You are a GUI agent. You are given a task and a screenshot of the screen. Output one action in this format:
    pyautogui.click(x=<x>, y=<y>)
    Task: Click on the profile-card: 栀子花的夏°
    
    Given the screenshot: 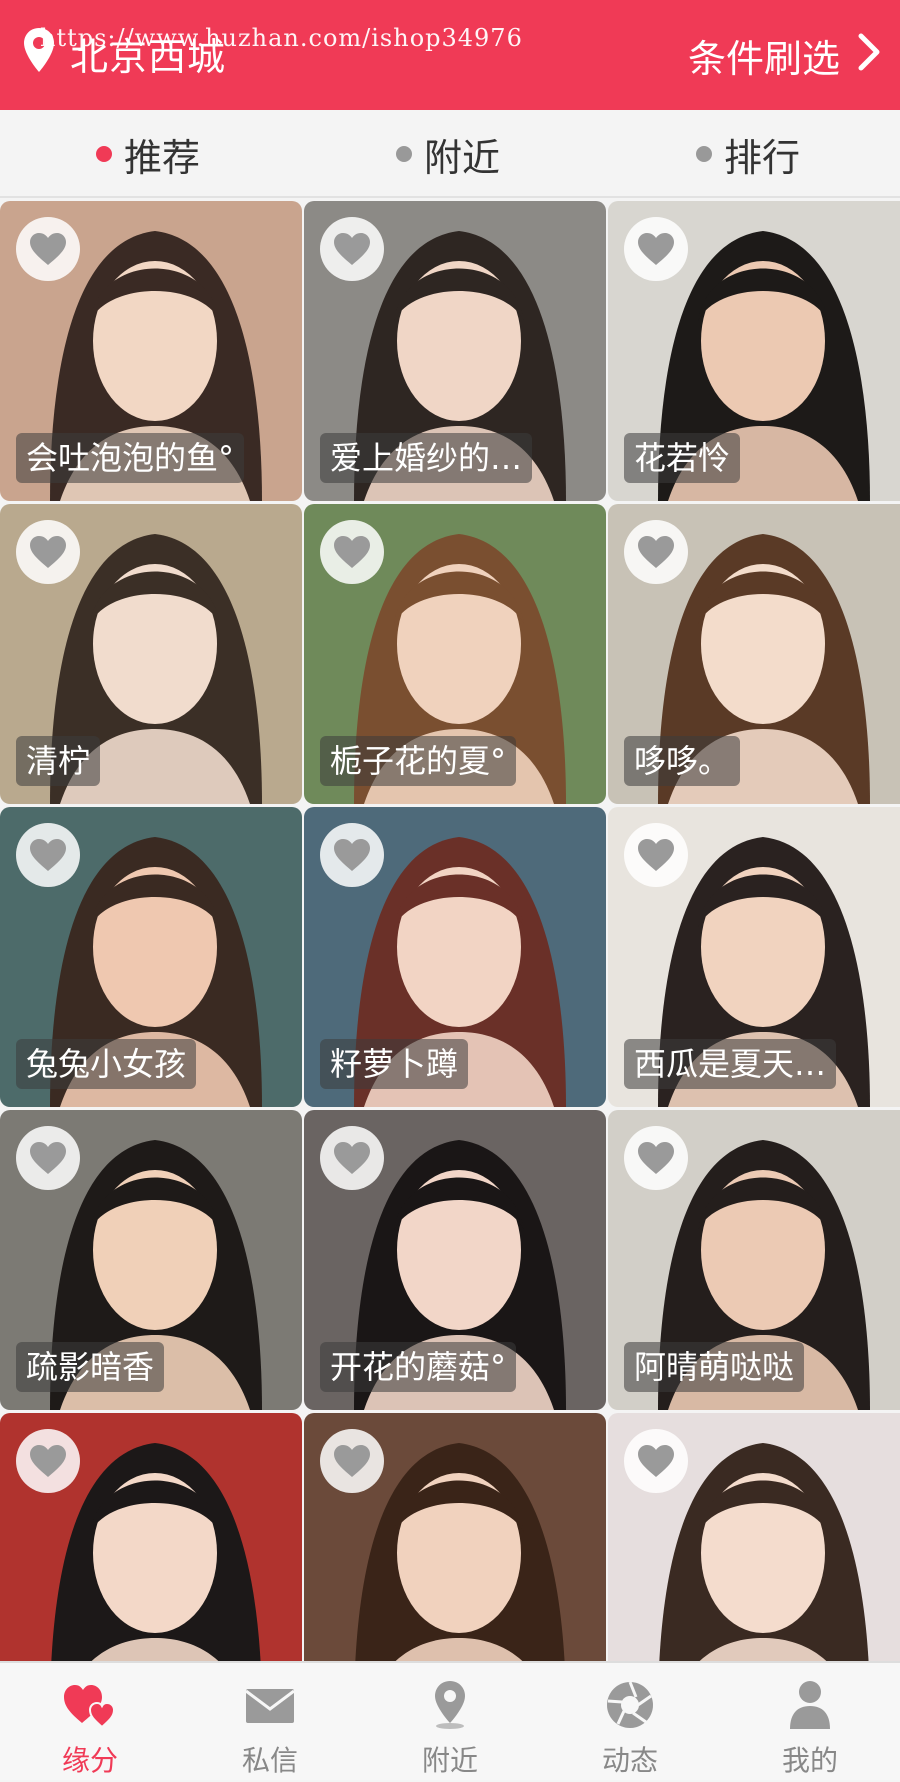 What is the action you would take?
    pyautogui.click(x=455, y=654)
    